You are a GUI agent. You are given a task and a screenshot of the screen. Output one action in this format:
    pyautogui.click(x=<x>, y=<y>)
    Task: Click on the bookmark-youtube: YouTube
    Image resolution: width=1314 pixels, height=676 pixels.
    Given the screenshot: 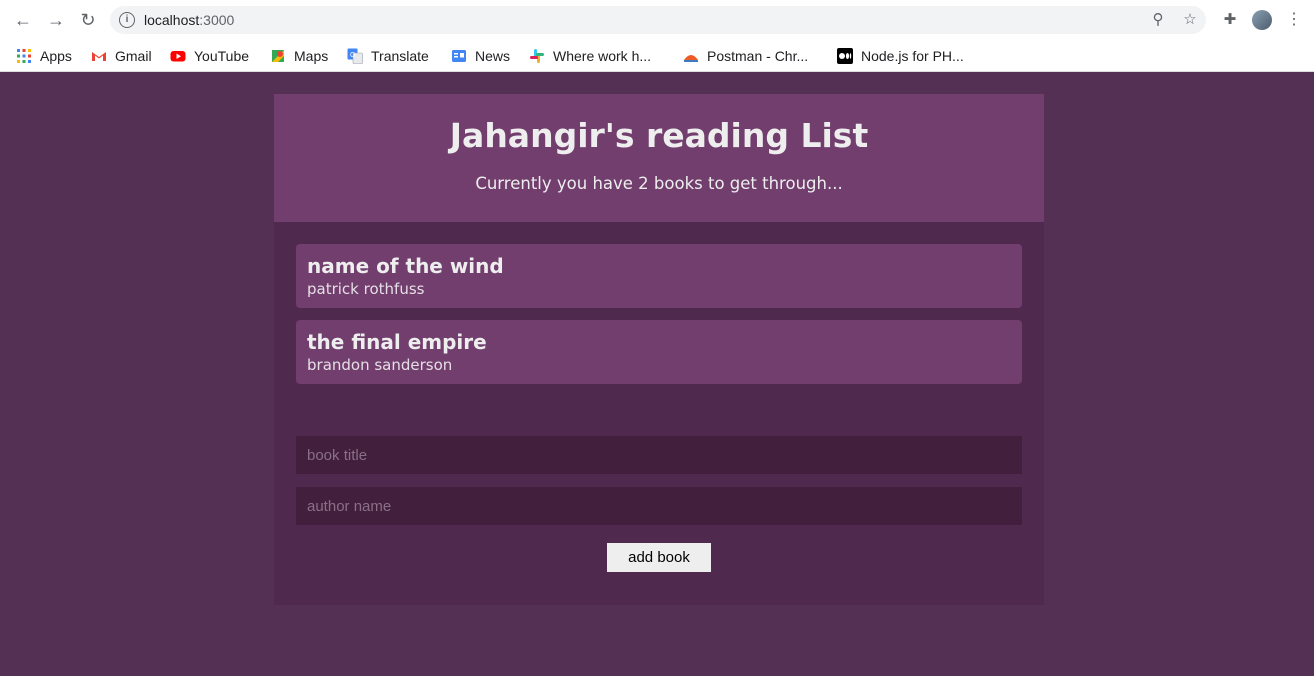 What is the action you would take?
    pyautogui.click(x=209, y=56)
    